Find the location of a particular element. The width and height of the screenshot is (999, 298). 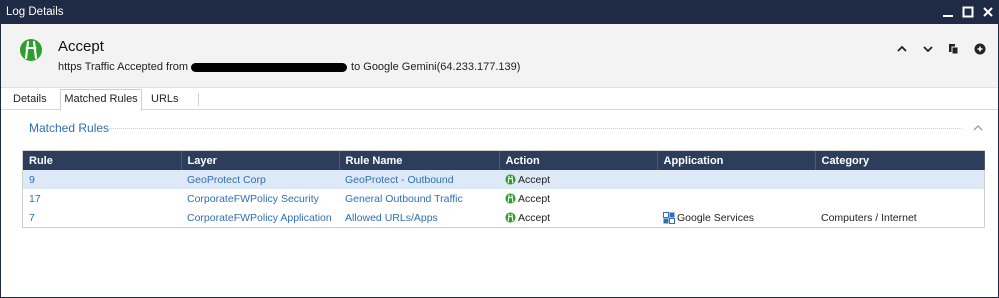

rule-number-link: 9 is located at coordinates (32, 180).